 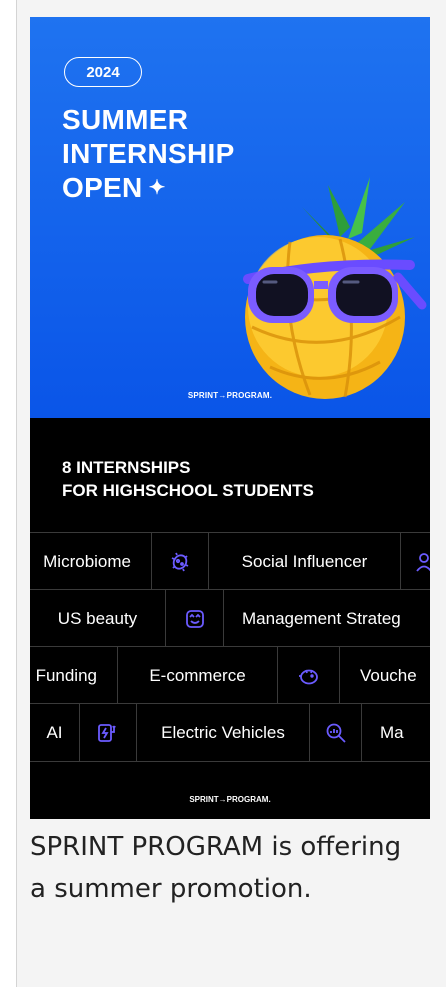 What do you see at coordinates (66, 675) in the screenshot?
I see `tag-label: Funding` at bounding box center [66, 675].